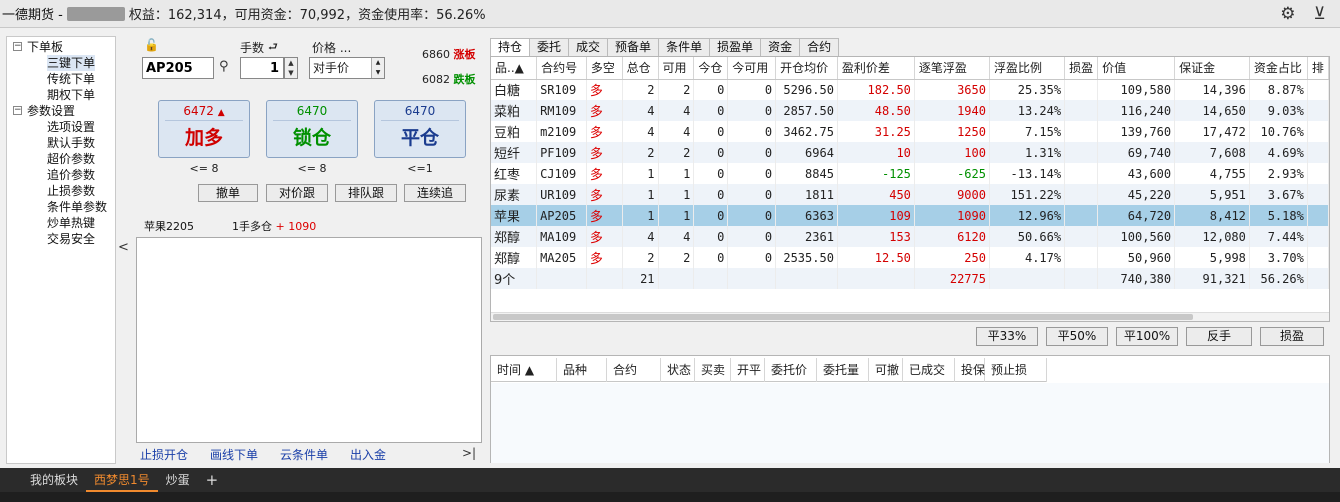  I want to click on column-header: 可撤, so click(886, 370).